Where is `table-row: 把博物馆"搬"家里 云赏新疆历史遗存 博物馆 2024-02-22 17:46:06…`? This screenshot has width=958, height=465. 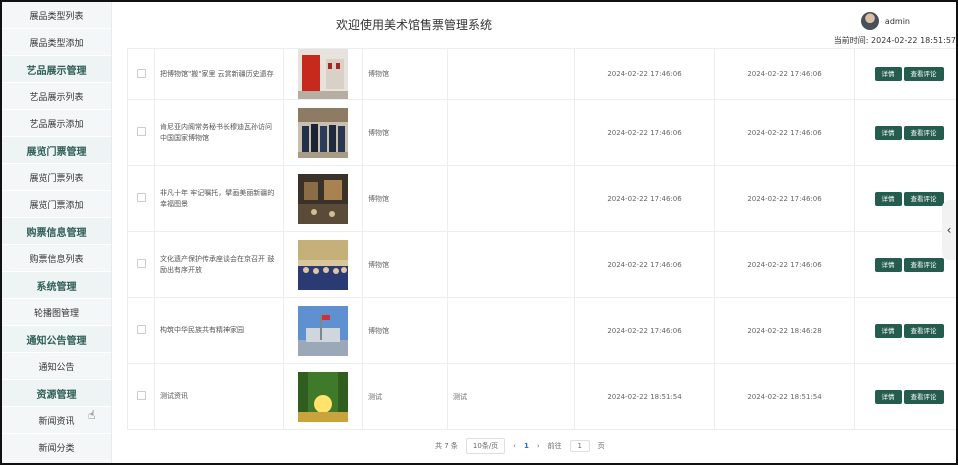
table-row: 把博物馆"搬"家里 云赏新疆历史遗存 博物馆 2024-02-22 17:46:06… is located at coordinates (542, 74).